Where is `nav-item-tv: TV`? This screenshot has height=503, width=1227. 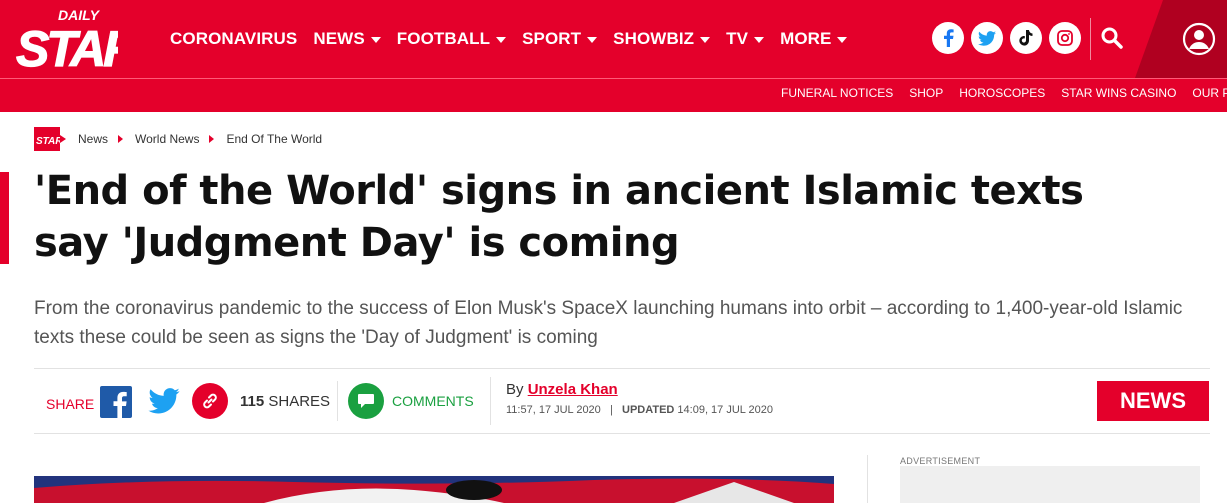
nav-item-tv: TV is located at coordinates (745, 39).